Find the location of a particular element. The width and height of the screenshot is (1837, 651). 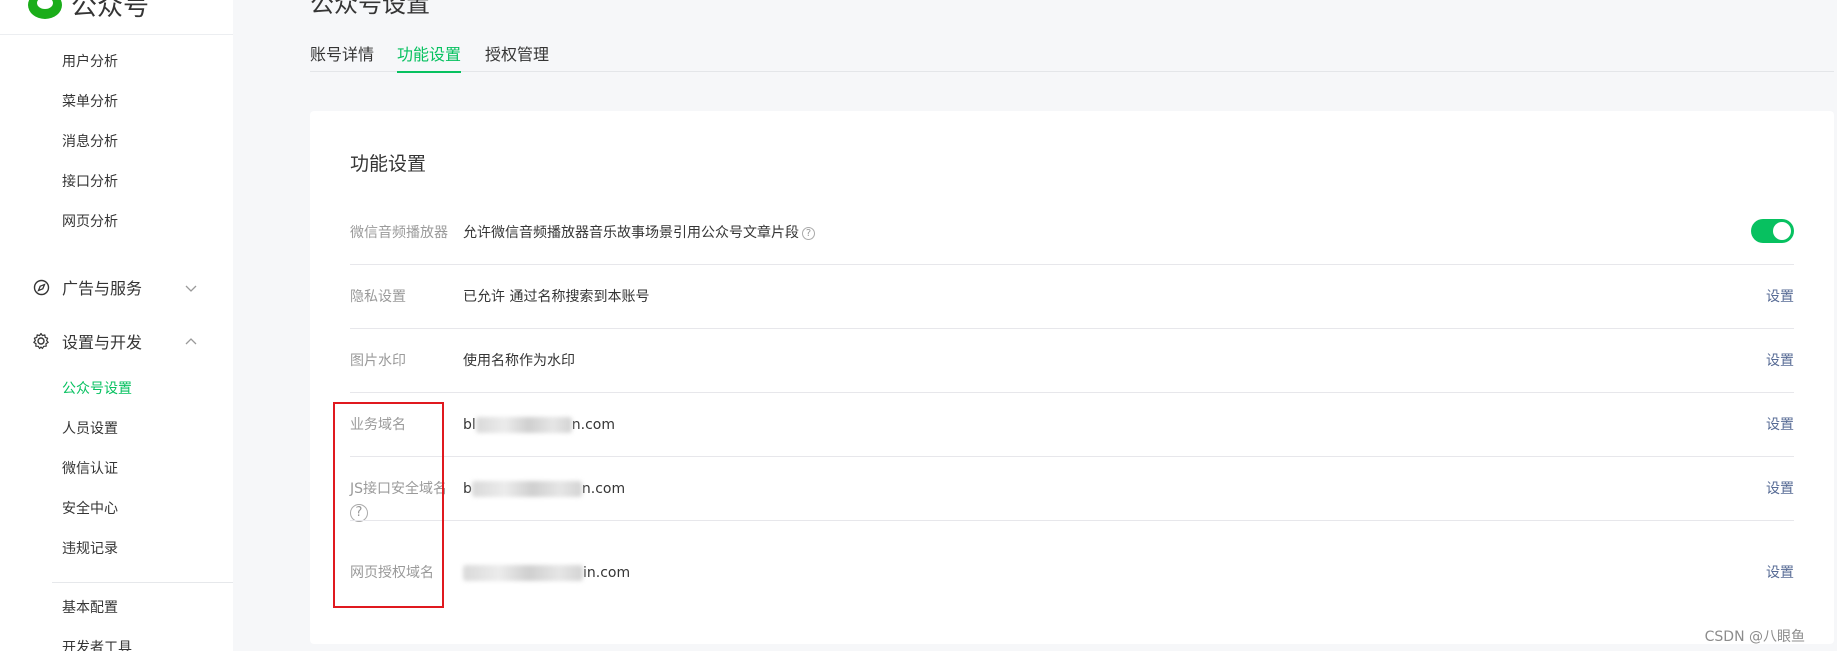

brand-logo: 公众号 is located at coordinates (88, 11).